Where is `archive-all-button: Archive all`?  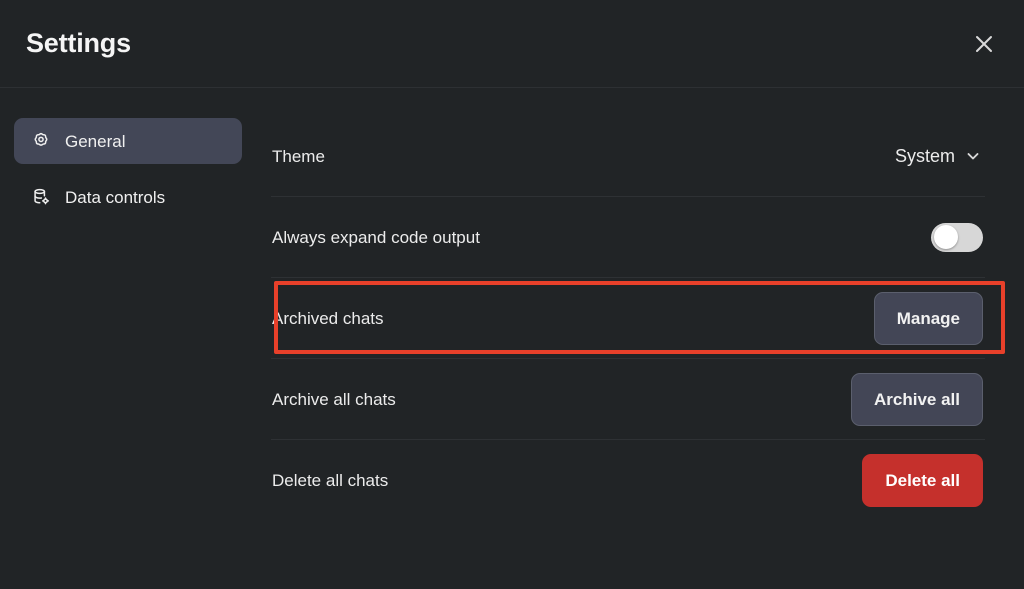
archive-all-button: Archive all is located at coordinates (917, 399).